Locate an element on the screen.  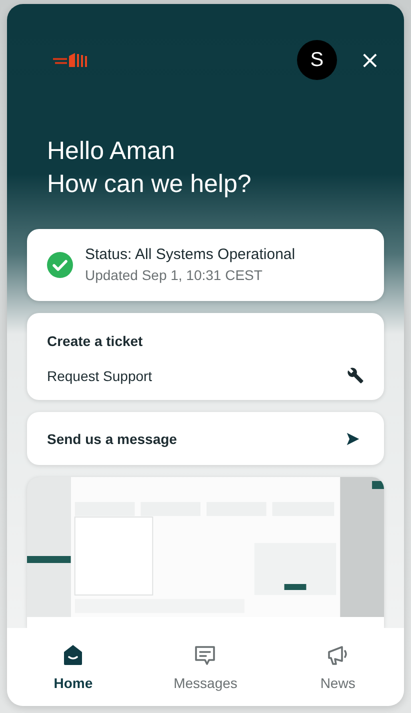
wrench-icon is located at coordinates (355, 375).